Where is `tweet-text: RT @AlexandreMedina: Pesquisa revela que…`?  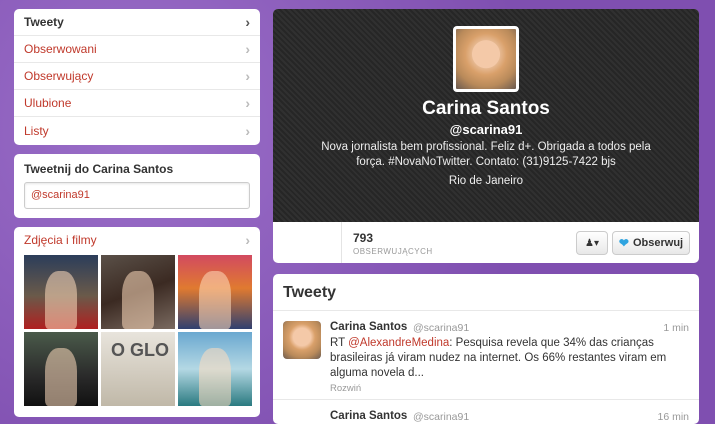 tweet-text: RT @AlexandreMedina: Pesquisa revela que… is located at coordinates (500, 358).